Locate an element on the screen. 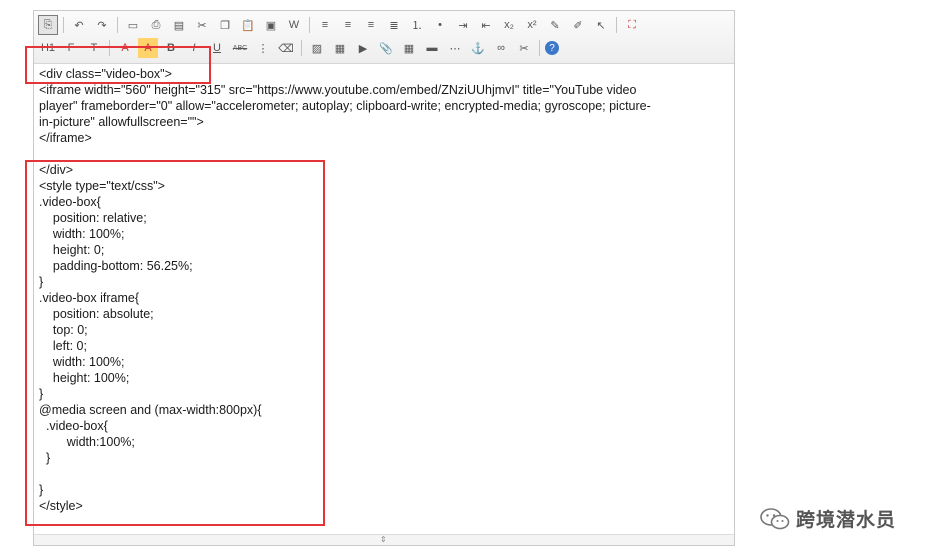 The width and height of the screenshot is (946, 560). wechat-watermark: 跨境潜水员 is located at coordinates (828, 518).